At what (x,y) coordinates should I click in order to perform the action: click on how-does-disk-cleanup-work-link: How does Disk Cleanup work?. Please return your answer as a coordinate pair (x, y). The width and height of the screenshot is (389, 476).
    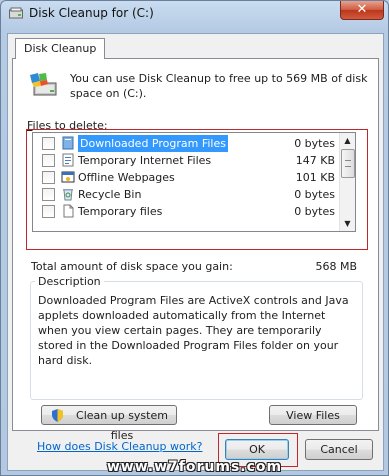
    Looking at the image, I should click on (119, 446).